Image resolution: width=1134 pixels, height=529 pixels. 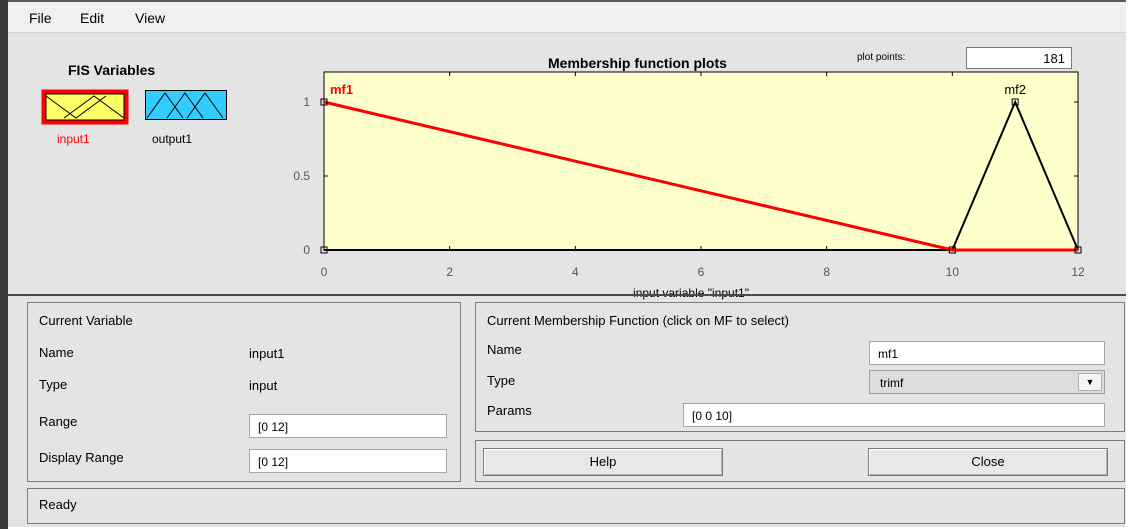 I want to click on x-tick-label: 8, so click(x=826, y=272).